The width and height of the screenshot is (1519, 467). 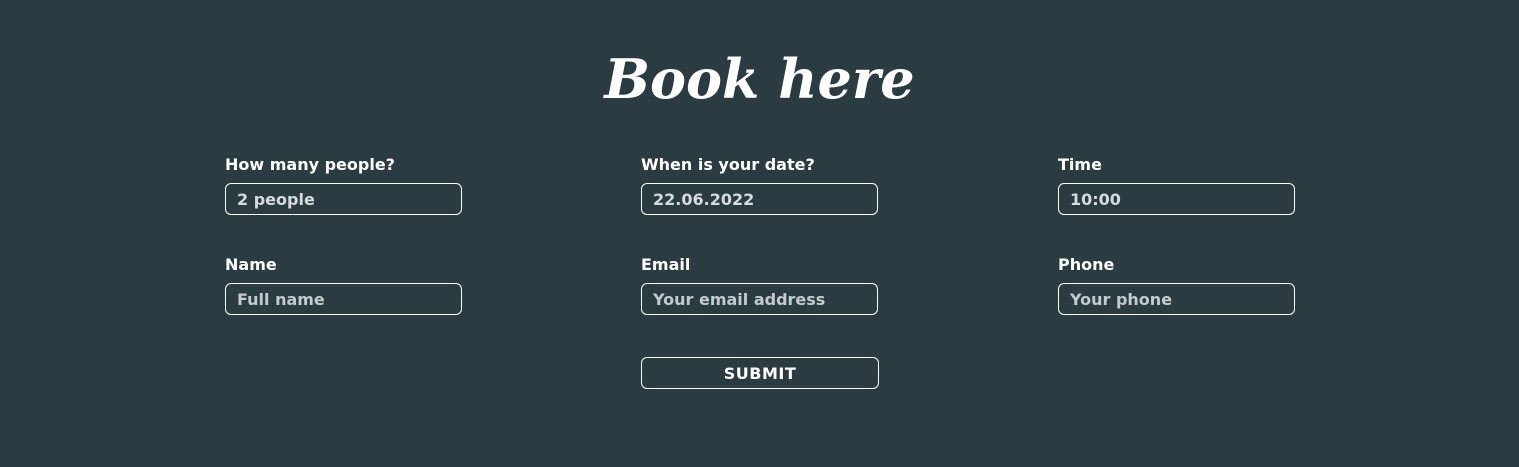 I want to click on time-field-group: Time, so click(x=1176, y=185).